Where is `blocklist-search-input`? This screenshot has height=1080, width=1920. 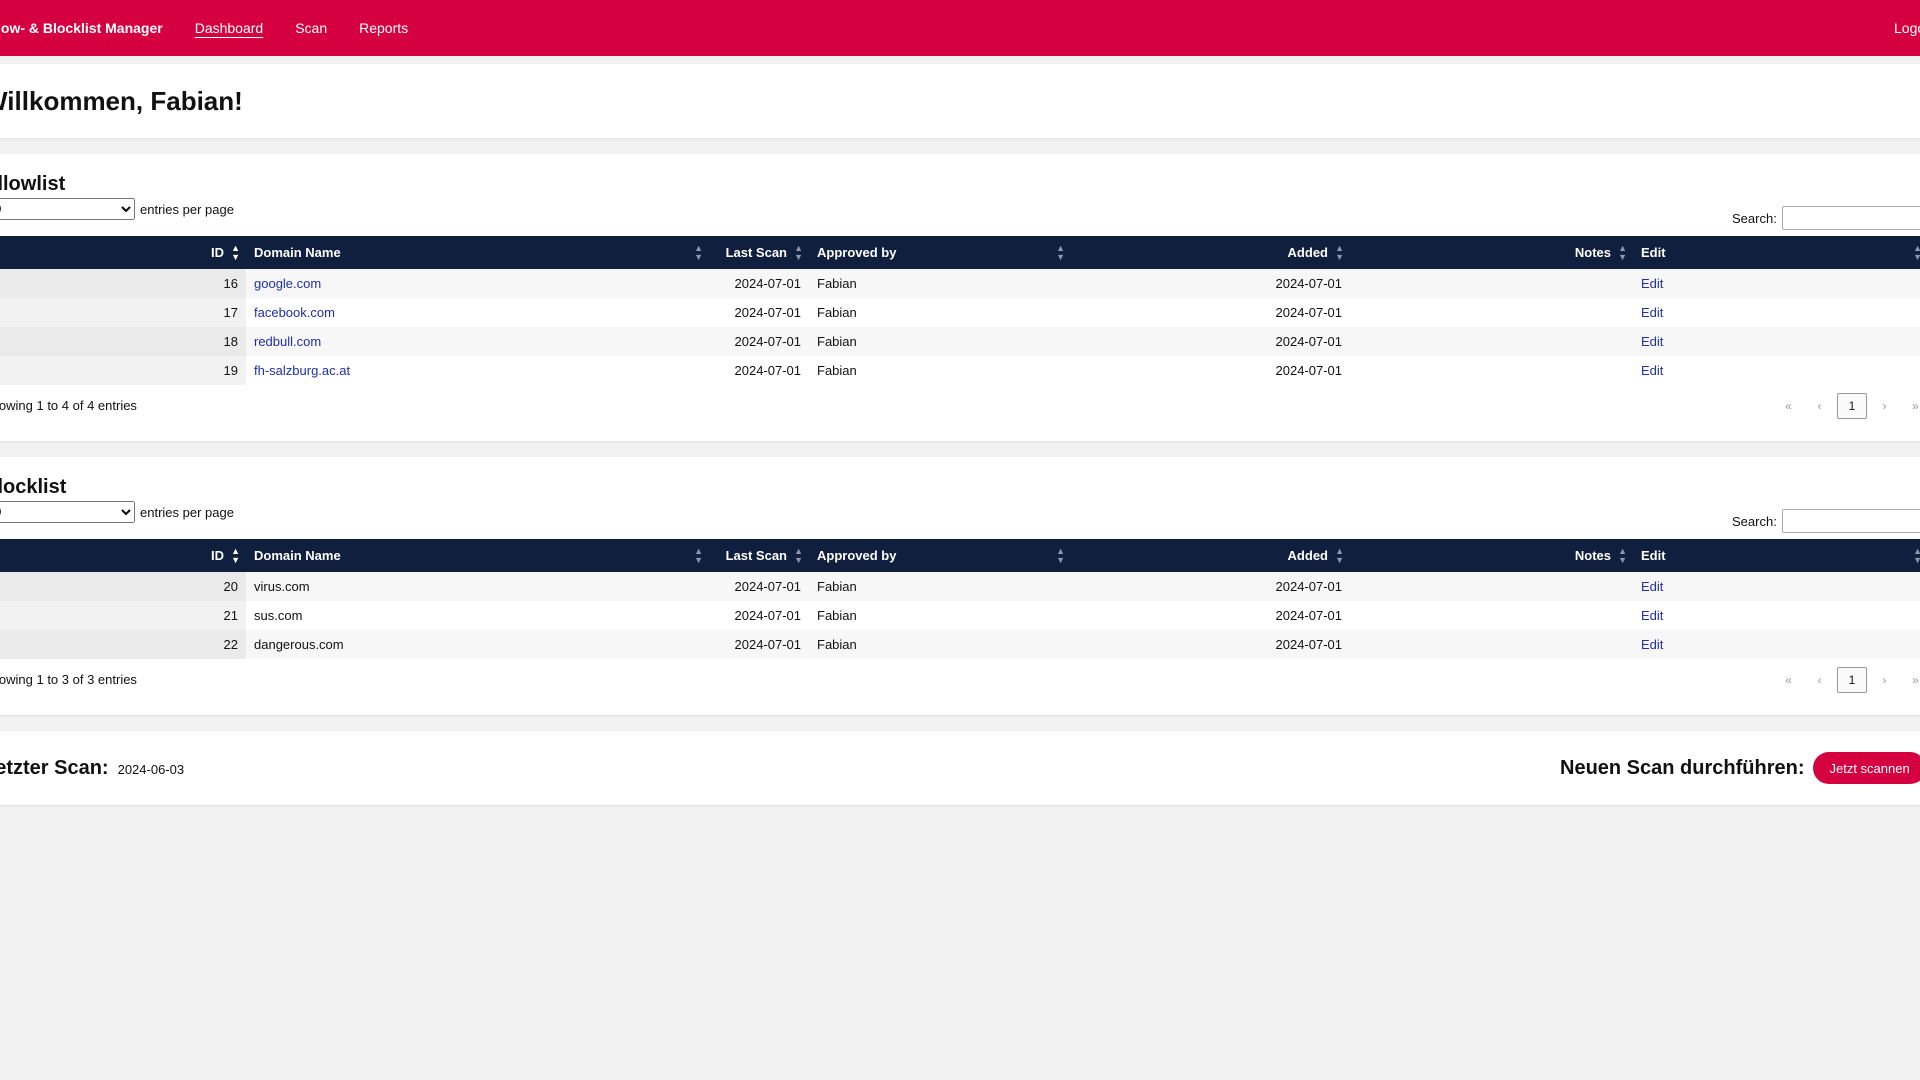 blocklist-search-input is located at coordinates (1850, 521).